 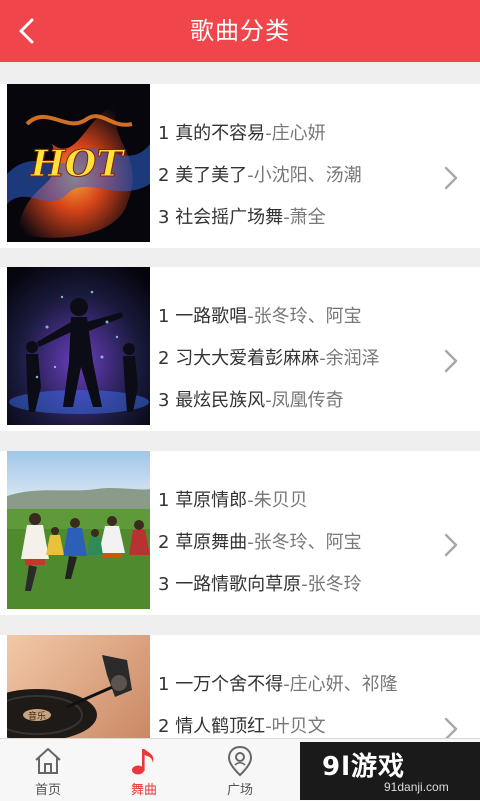 I want to click on song-item: 2 美了美了-小沈阳、汤潮, so click(x=260, y=183).